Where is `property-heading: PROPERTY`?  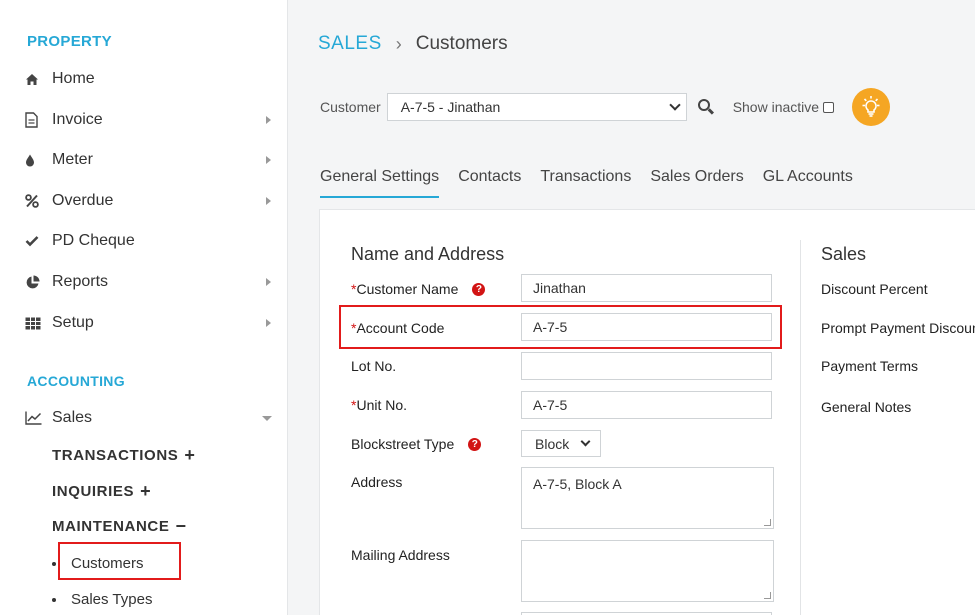 property-heading: PROPERTY is located at coordinates (69, 41).